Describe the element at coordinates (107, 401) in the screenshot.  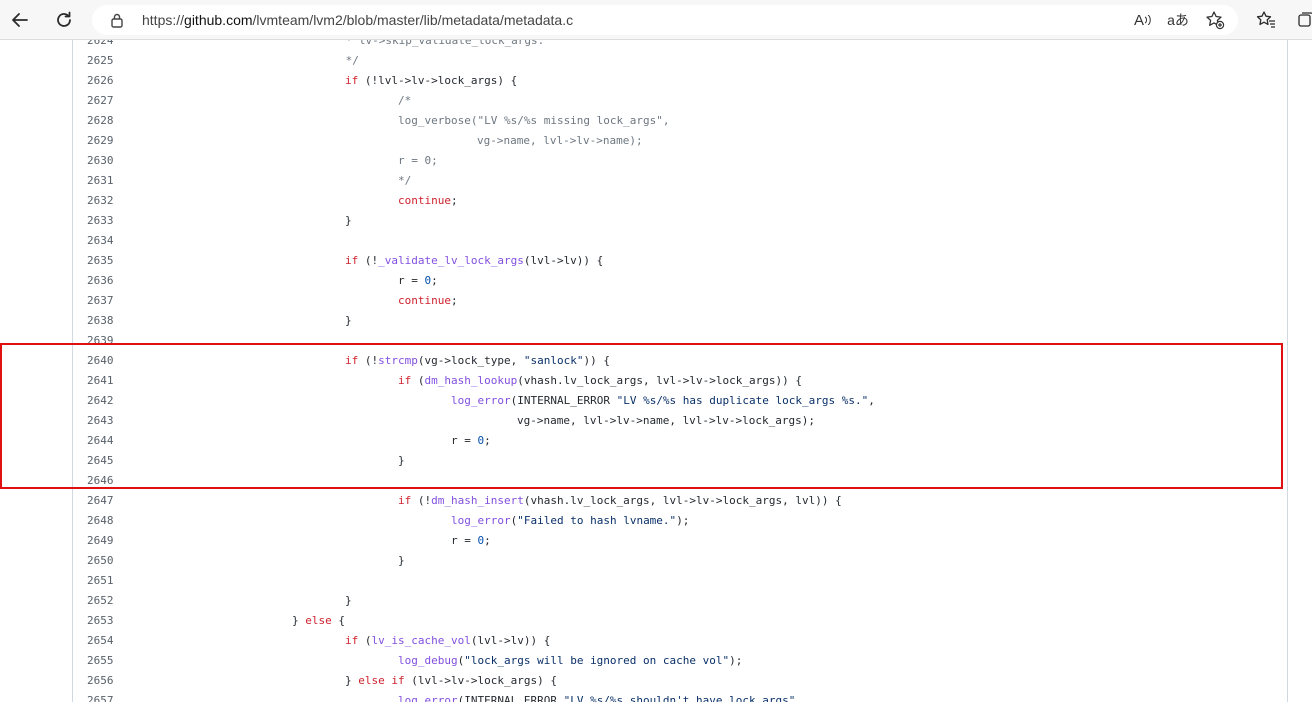
I see `line-number: 2642` at that location.